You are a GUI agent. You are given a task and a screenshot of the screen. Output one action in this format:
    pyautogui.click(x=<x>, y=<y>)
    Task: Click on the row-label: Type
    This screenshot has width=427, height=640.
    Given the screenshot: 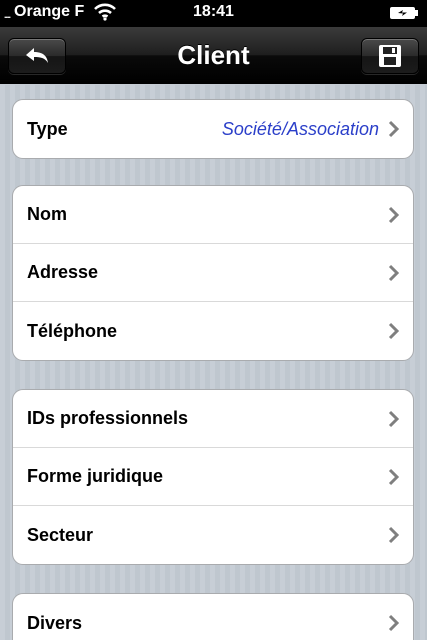 What is the action you would take?
    pyautogui.click(x=47, y=128)
    